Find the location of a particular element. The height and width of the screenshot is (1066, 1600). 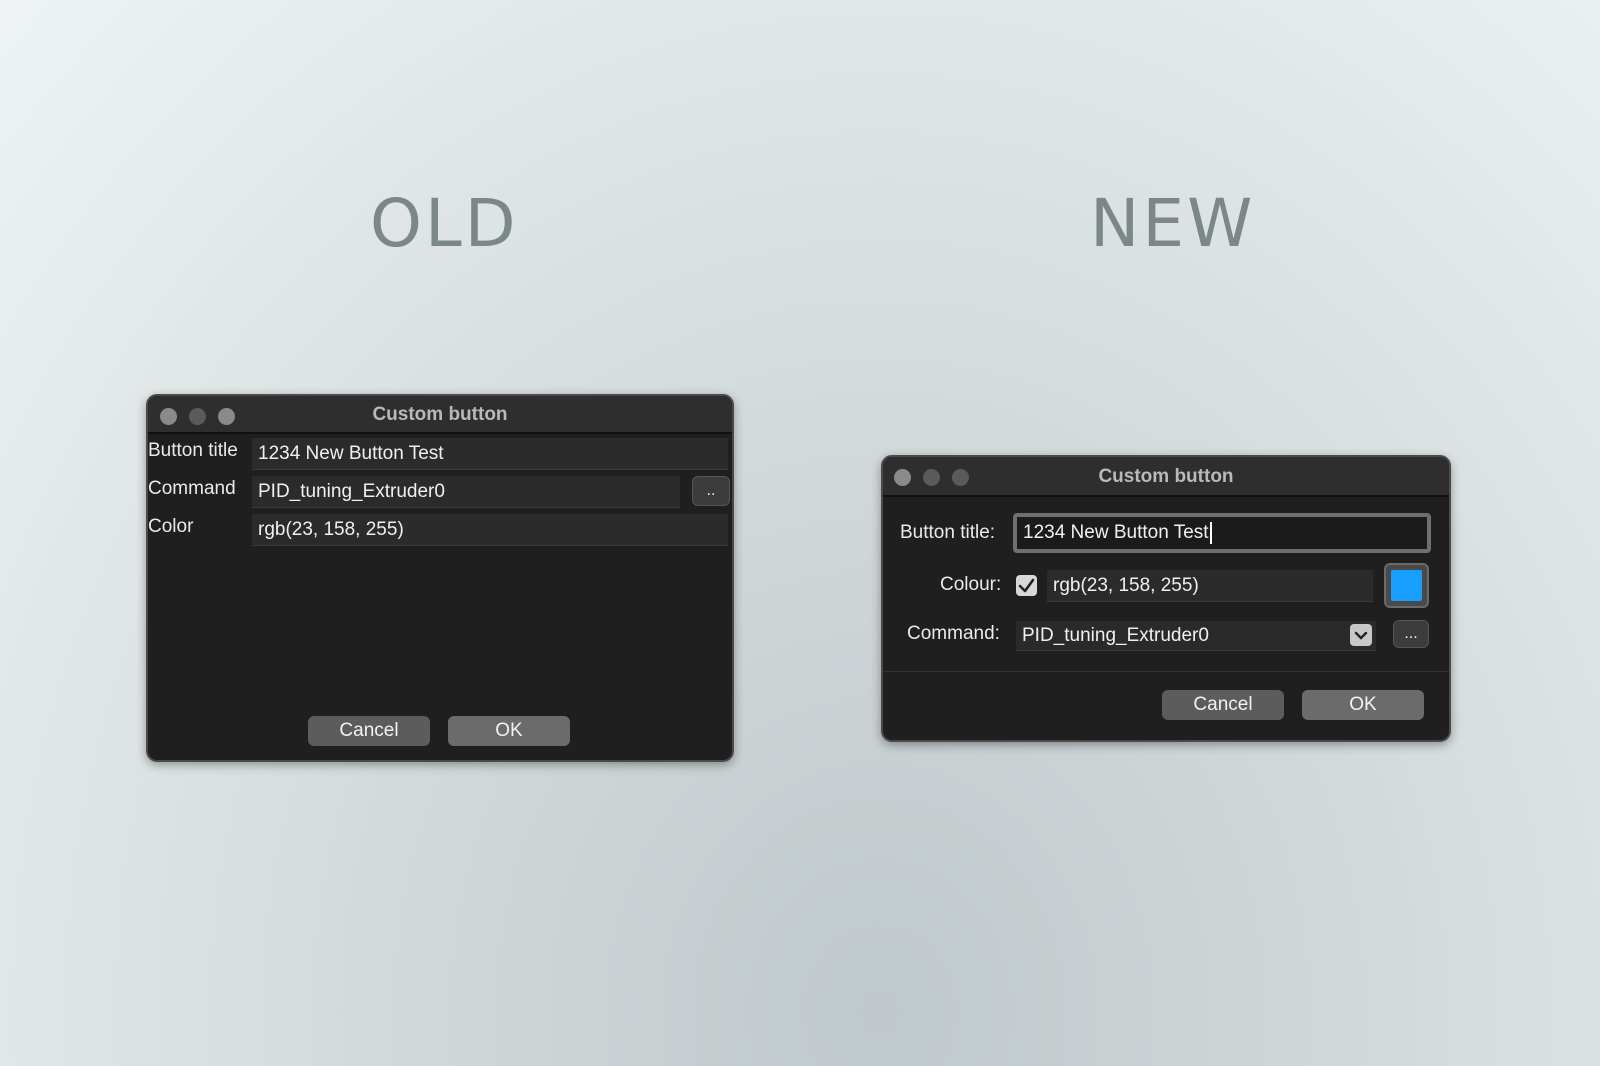

check-mark-icon is located at coordinates (1026, 585).